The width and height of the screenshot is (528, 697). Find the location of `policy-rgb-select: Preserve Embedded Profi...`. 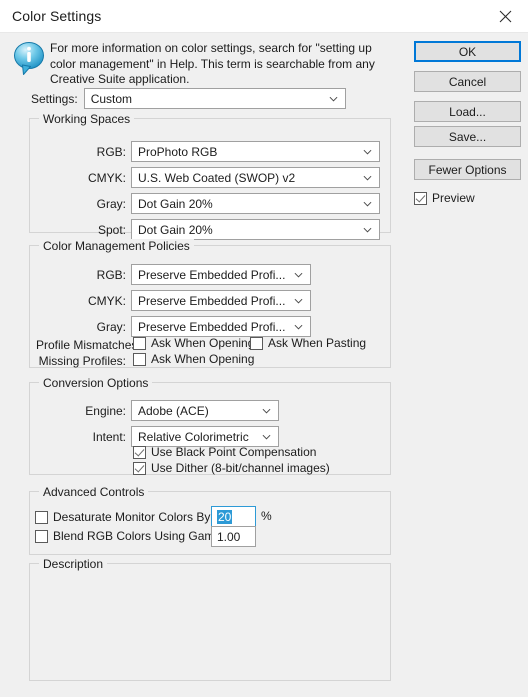

policy-rgb-select: Preserve Embedded Profi... is located at coordinates (221, 274).